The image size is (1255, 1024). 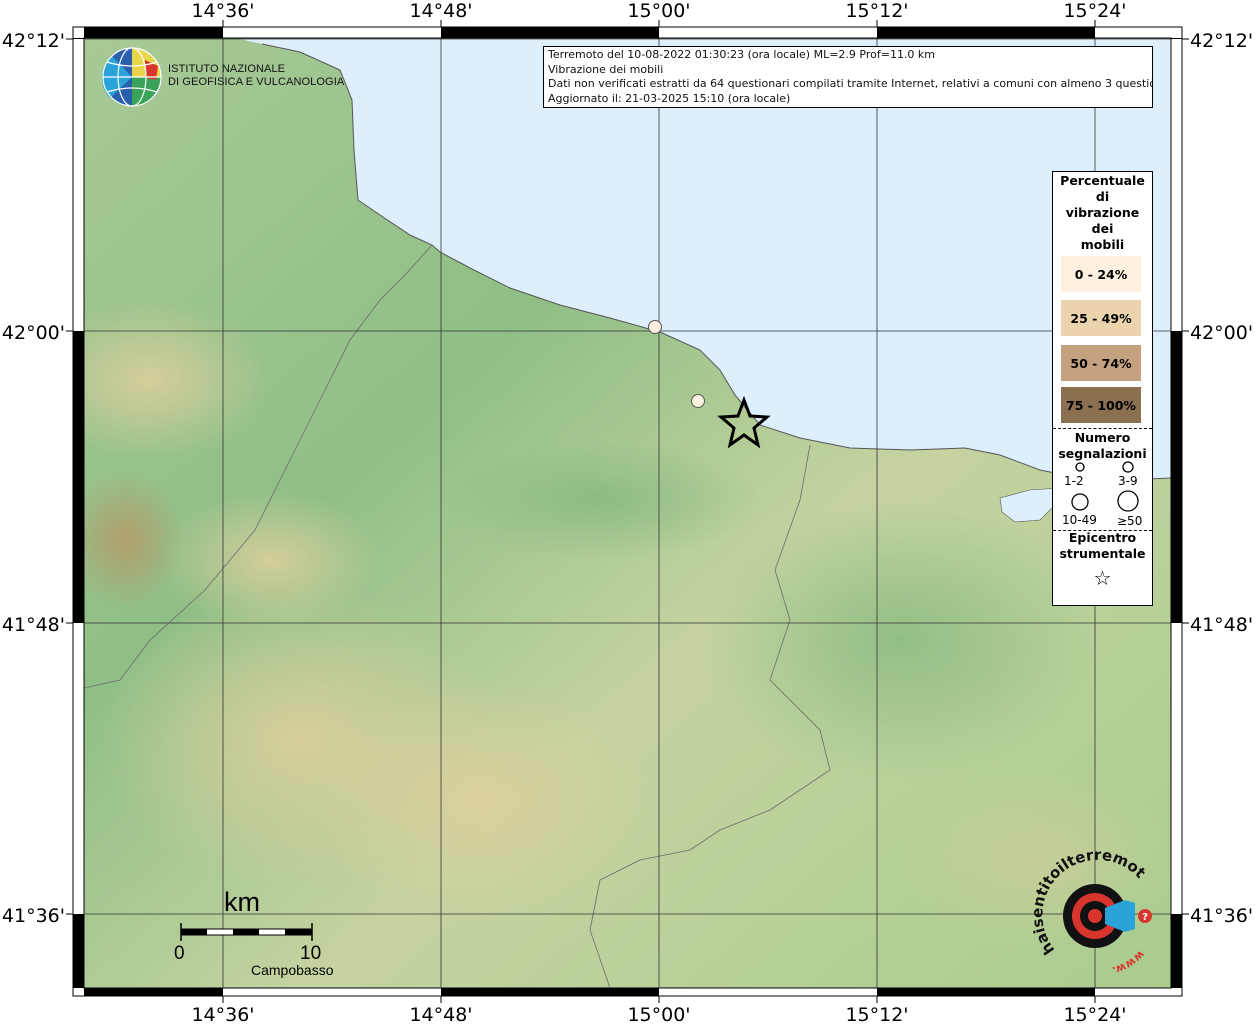 I want to click on legend-epicenter-title: strumentale, so click(x=1102, y=553).